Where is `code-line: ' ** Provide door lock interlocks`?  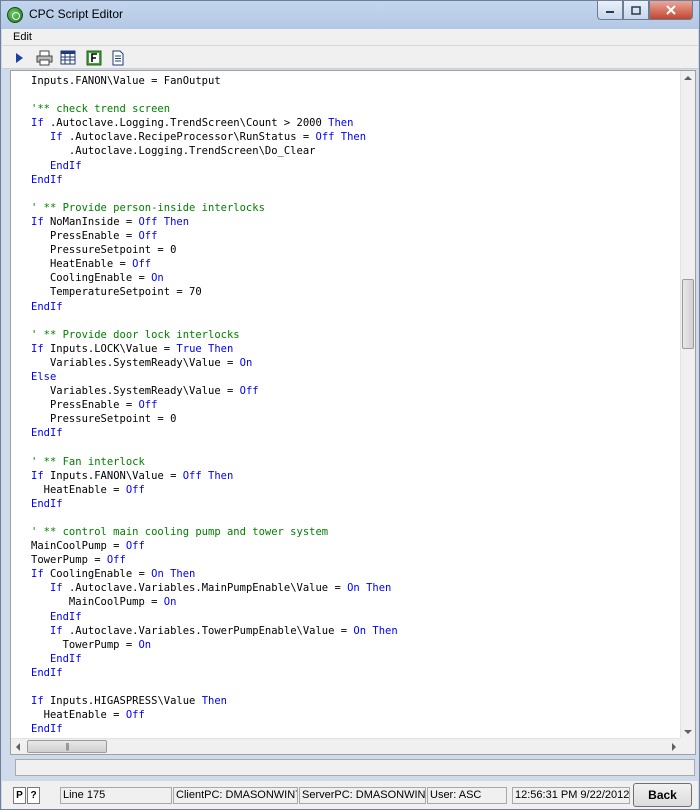 code-line: ' ** Provide door lock interlocks is located at coordinates (356, 335).